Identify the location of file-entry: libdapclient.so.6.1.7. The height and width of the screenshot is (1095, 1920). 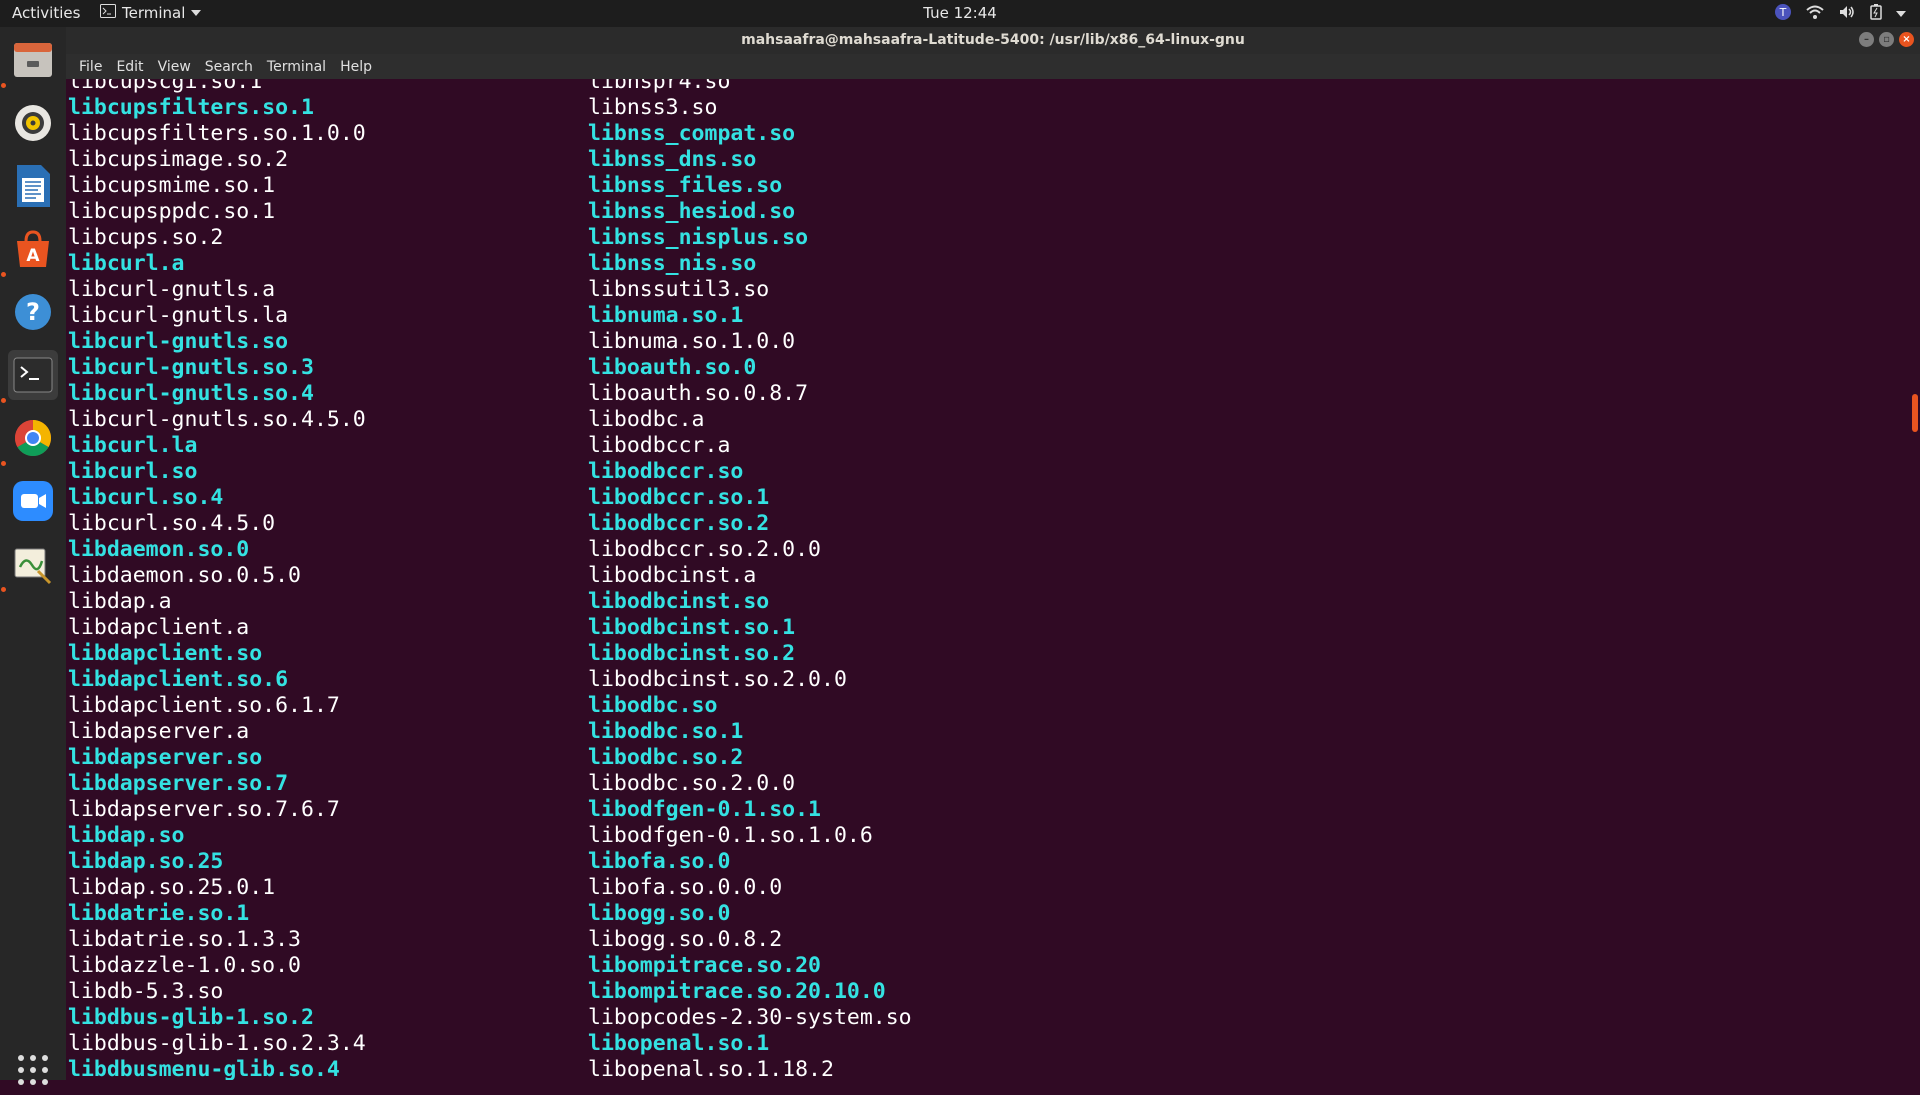
(204, 705).